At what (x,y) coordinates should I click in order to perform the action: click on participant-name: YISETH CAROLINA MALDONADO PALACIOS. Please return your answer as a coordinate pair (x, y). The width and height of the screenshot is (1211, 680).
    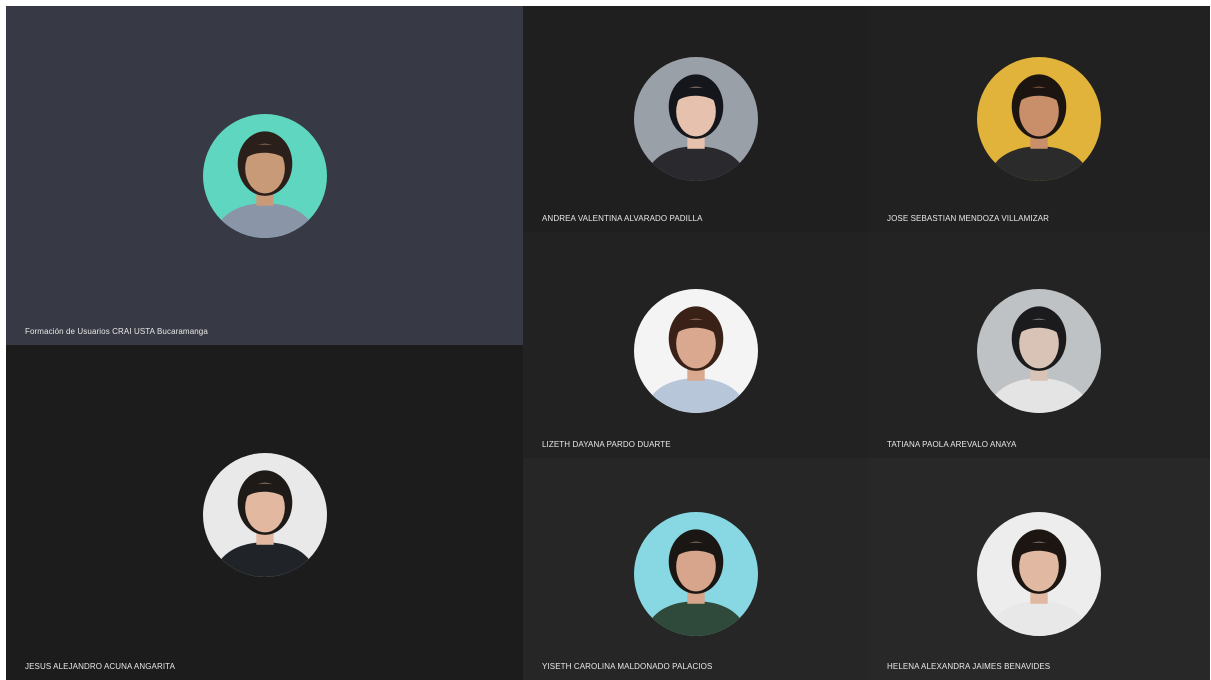
    Looking at the image, I should click on (627, 666).